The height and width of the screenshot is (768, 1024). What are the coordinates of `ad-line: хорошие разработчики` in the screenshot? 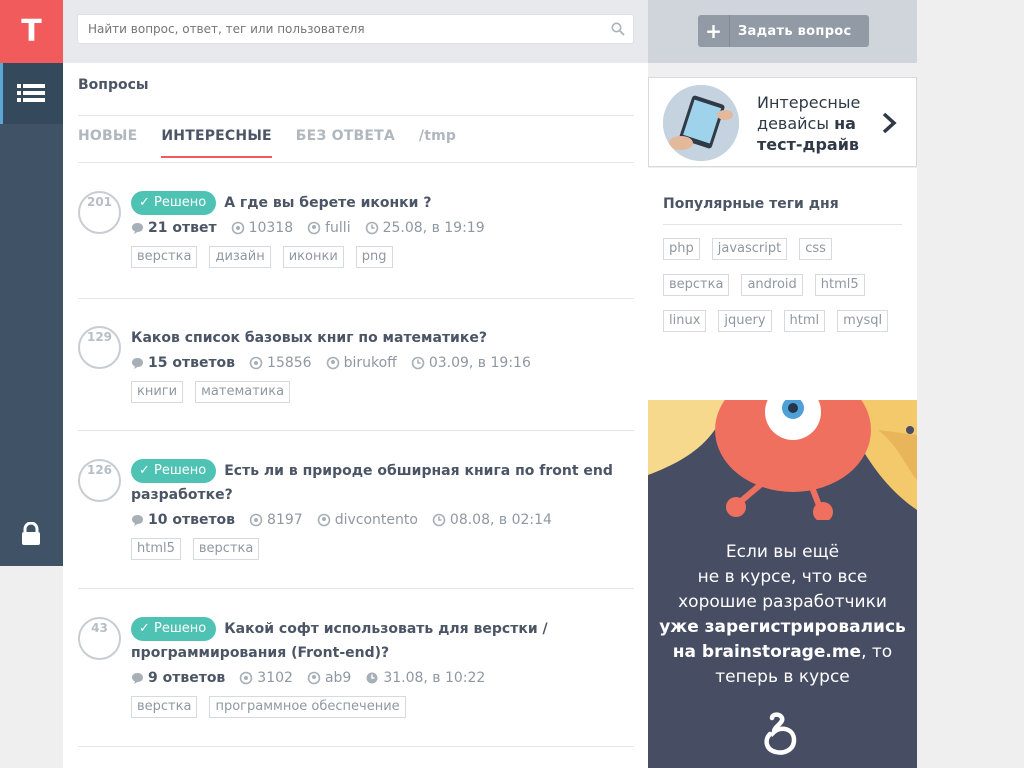 It's located at (782, 602).